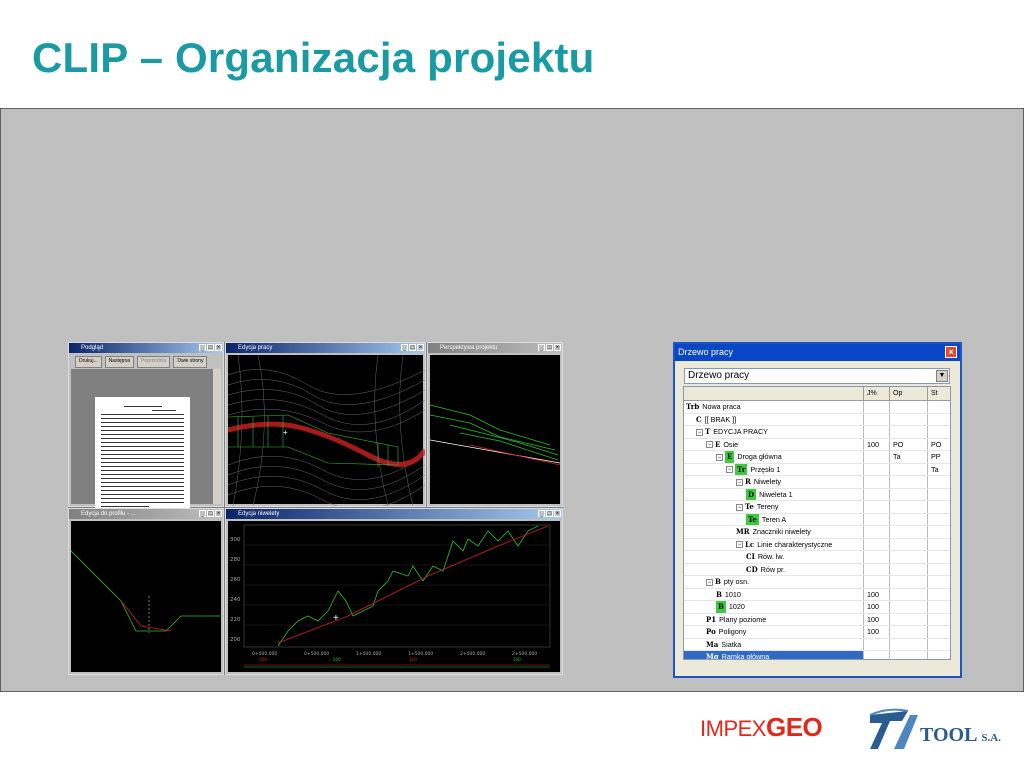  Describe the element at coordinates (774, 457) in the screenshot. I see `tree-row-name-cell: − E Droga główna` at that location.